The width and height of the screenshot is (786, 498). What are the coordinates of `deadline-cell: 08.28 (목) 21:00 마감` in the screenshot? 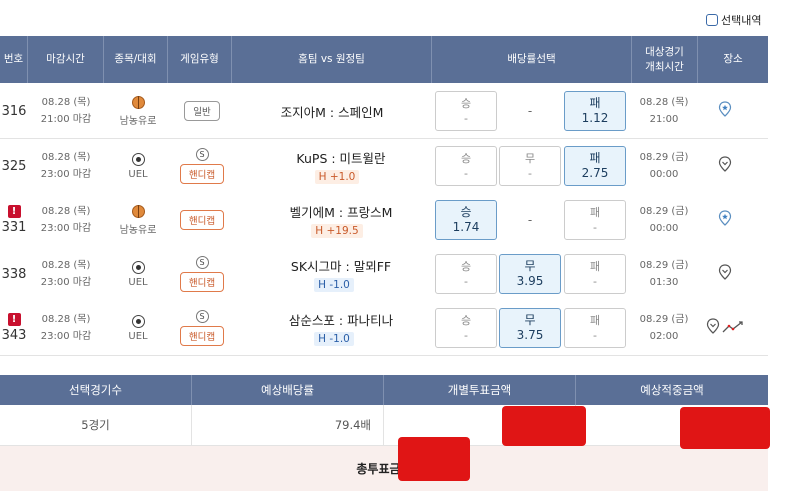 It's located at (66, 111).